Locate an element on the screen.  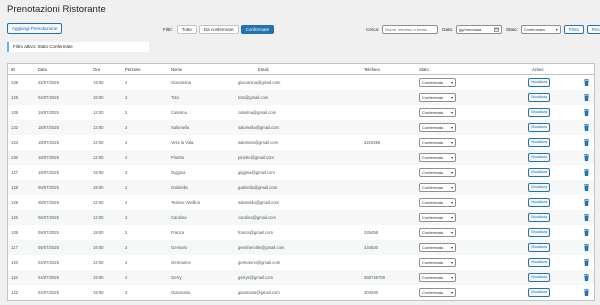
add-booking-button: Aggiungi Prenotazione is located at coordinates (35, 28).